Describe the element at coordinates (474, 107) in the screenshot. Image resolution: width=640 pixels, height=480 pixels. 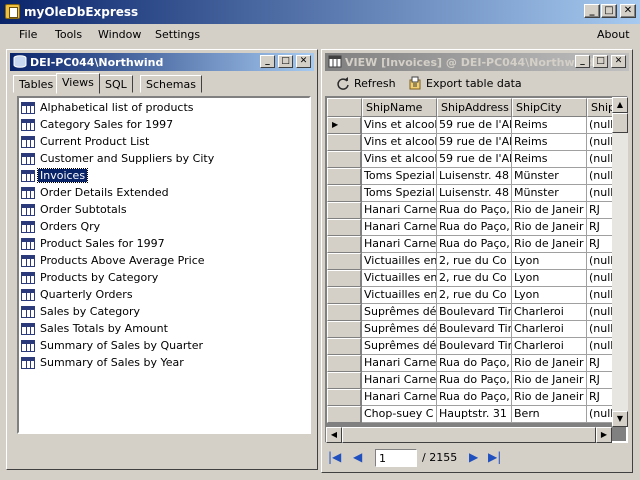
I see `column-header: ShipAddress` at that location.